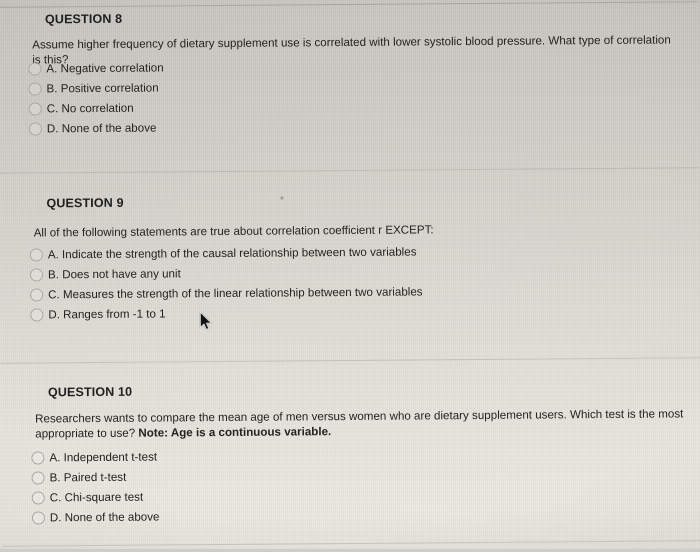 The image size is (700, 552). Describe the element at coordinates (90, 108) in the screenshot. I see `answer-option-label: C. No correlation` at that location.